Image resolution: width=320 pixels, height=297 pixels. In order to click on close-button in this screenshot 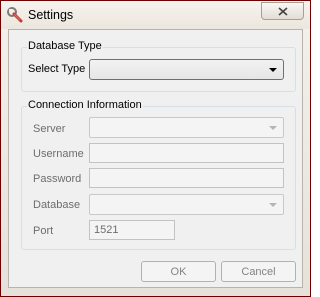, I will do `click(282, 11)`.